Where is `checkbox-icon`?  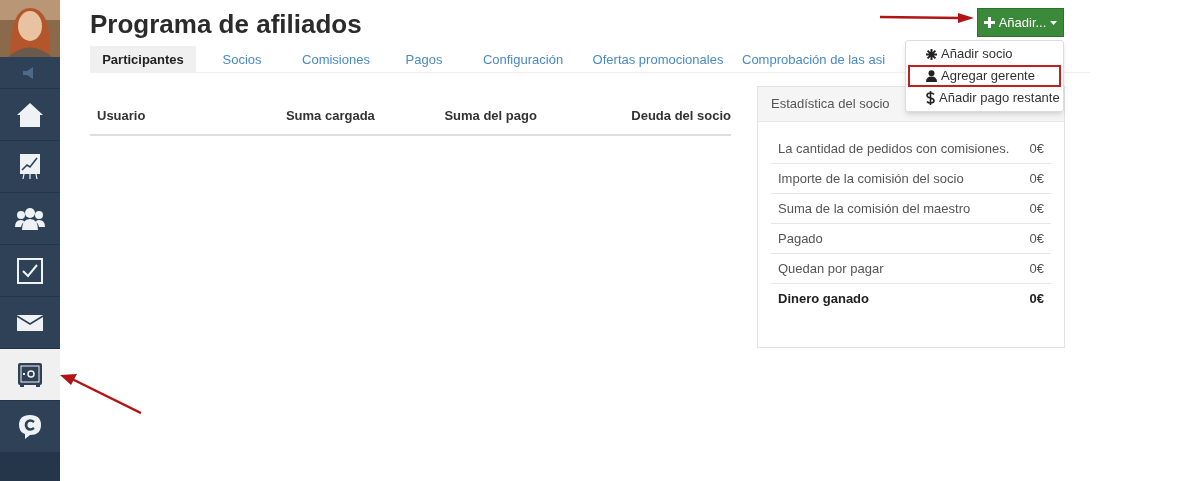 checkbox-icon is located at coordinates (30, 270).